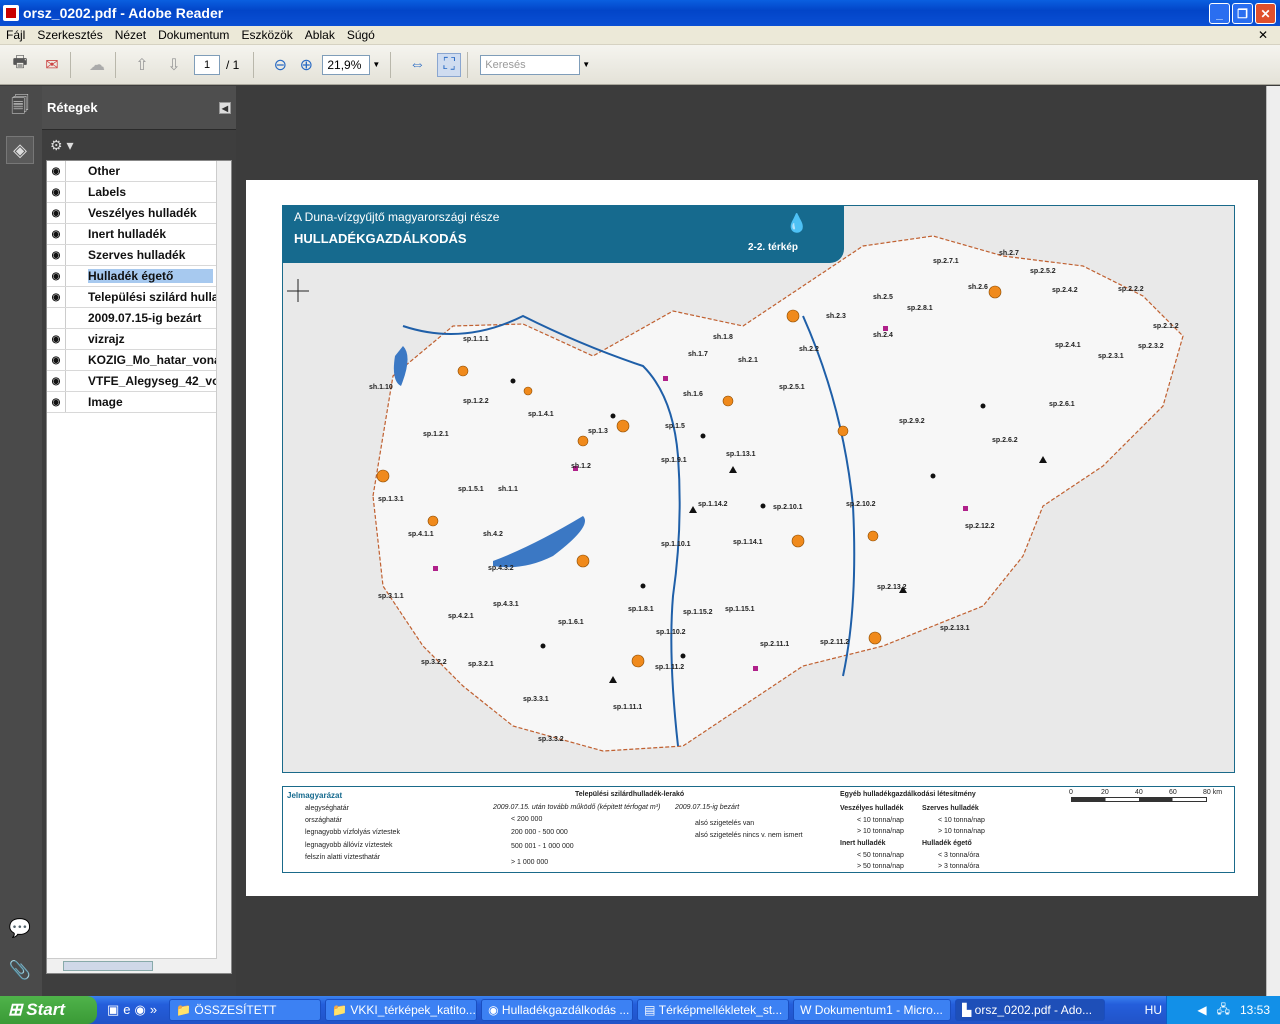 This screenshot has width=1280, height=1024. Describe the element at coordinates (947, 843) in the screenshot. I see `legend-incin-title: Hulladék égető` at that location.